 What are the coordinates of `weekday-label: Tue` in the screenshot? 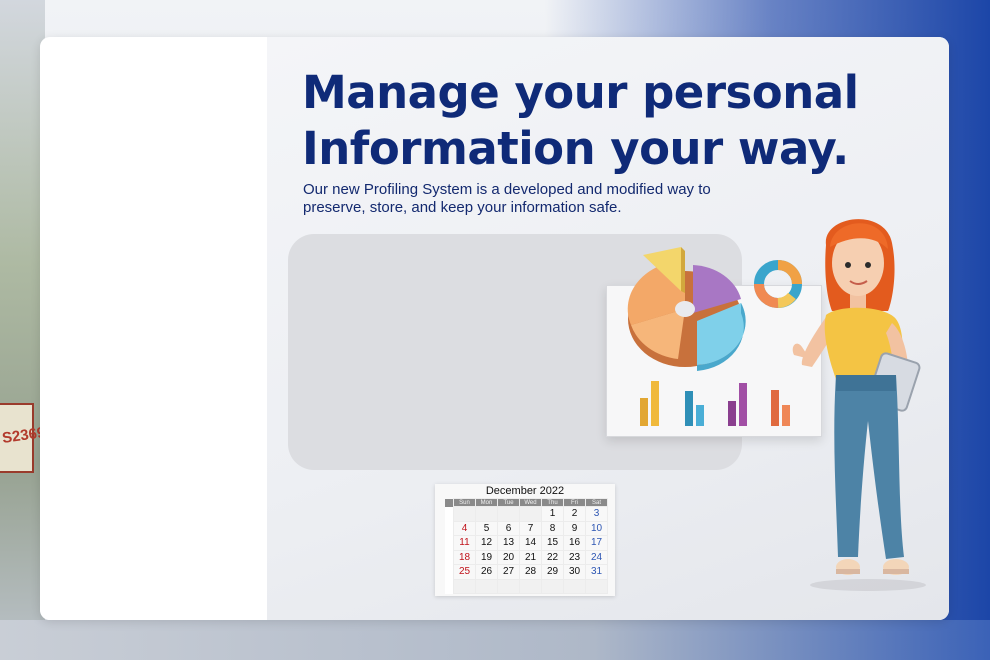 It's located at (508, 502).